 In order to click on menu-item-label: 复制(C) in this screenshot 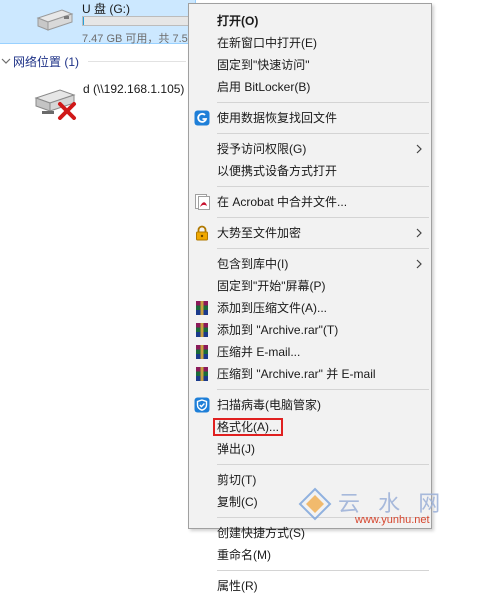, I will do `click(237, 502)`.